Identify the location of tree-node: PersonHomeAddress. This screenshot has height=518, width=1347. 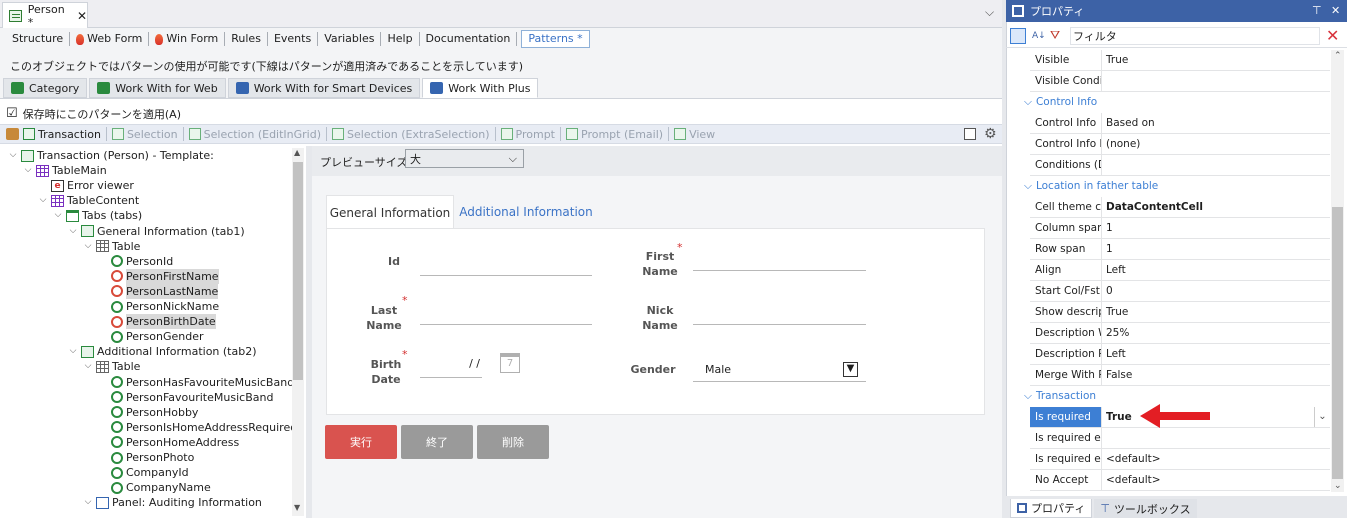
(168, 442).